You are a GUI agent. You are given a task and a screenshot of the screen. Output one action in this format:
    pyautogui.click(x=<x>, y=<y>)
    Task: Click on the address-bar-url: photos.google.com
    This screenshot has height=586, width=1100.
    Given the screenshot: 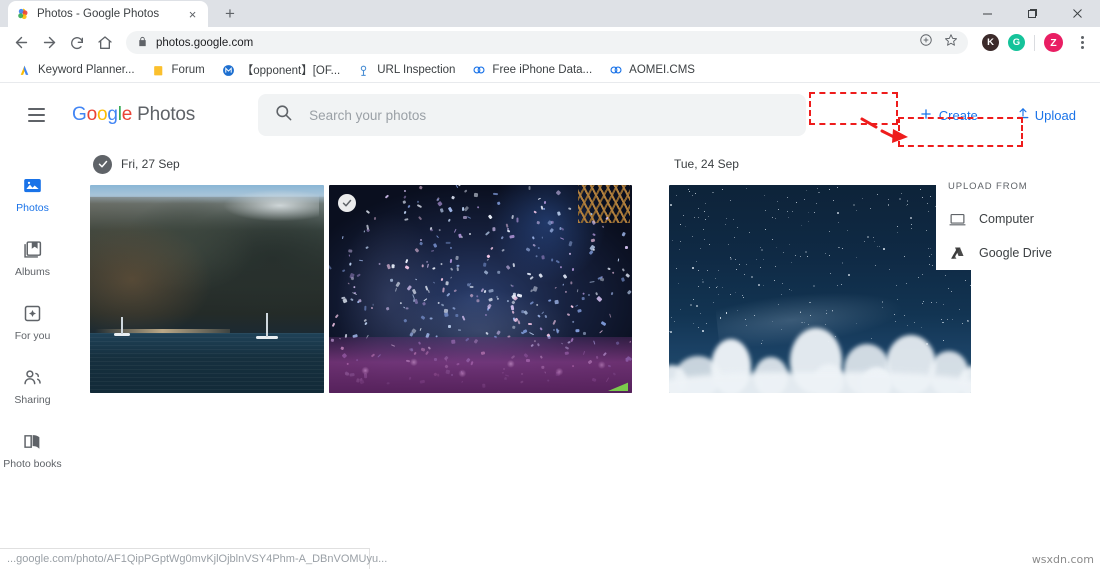 What is the action you would take?
    pyautogui.click(x=205, y=42)
    